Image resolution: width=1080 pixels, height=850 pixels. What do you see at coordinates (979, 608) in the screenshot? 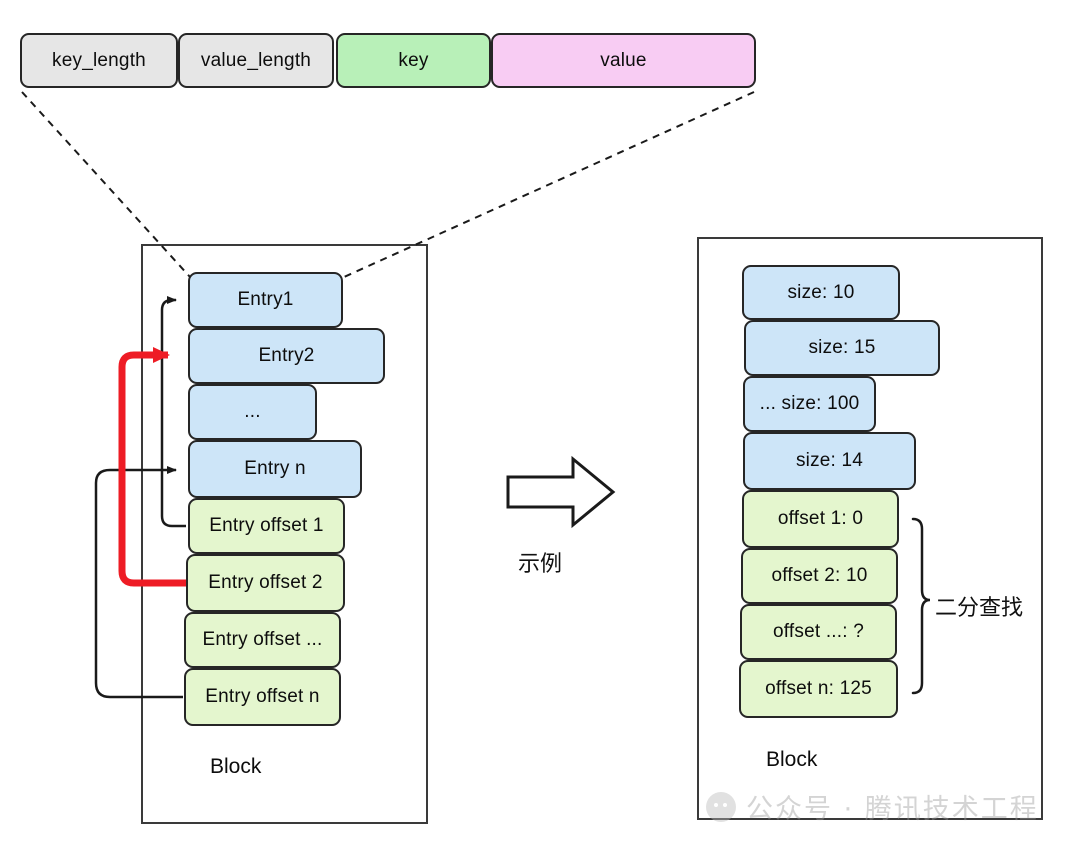
I see `binary-search-label: 二分查找` at bounding box center [979, 608].